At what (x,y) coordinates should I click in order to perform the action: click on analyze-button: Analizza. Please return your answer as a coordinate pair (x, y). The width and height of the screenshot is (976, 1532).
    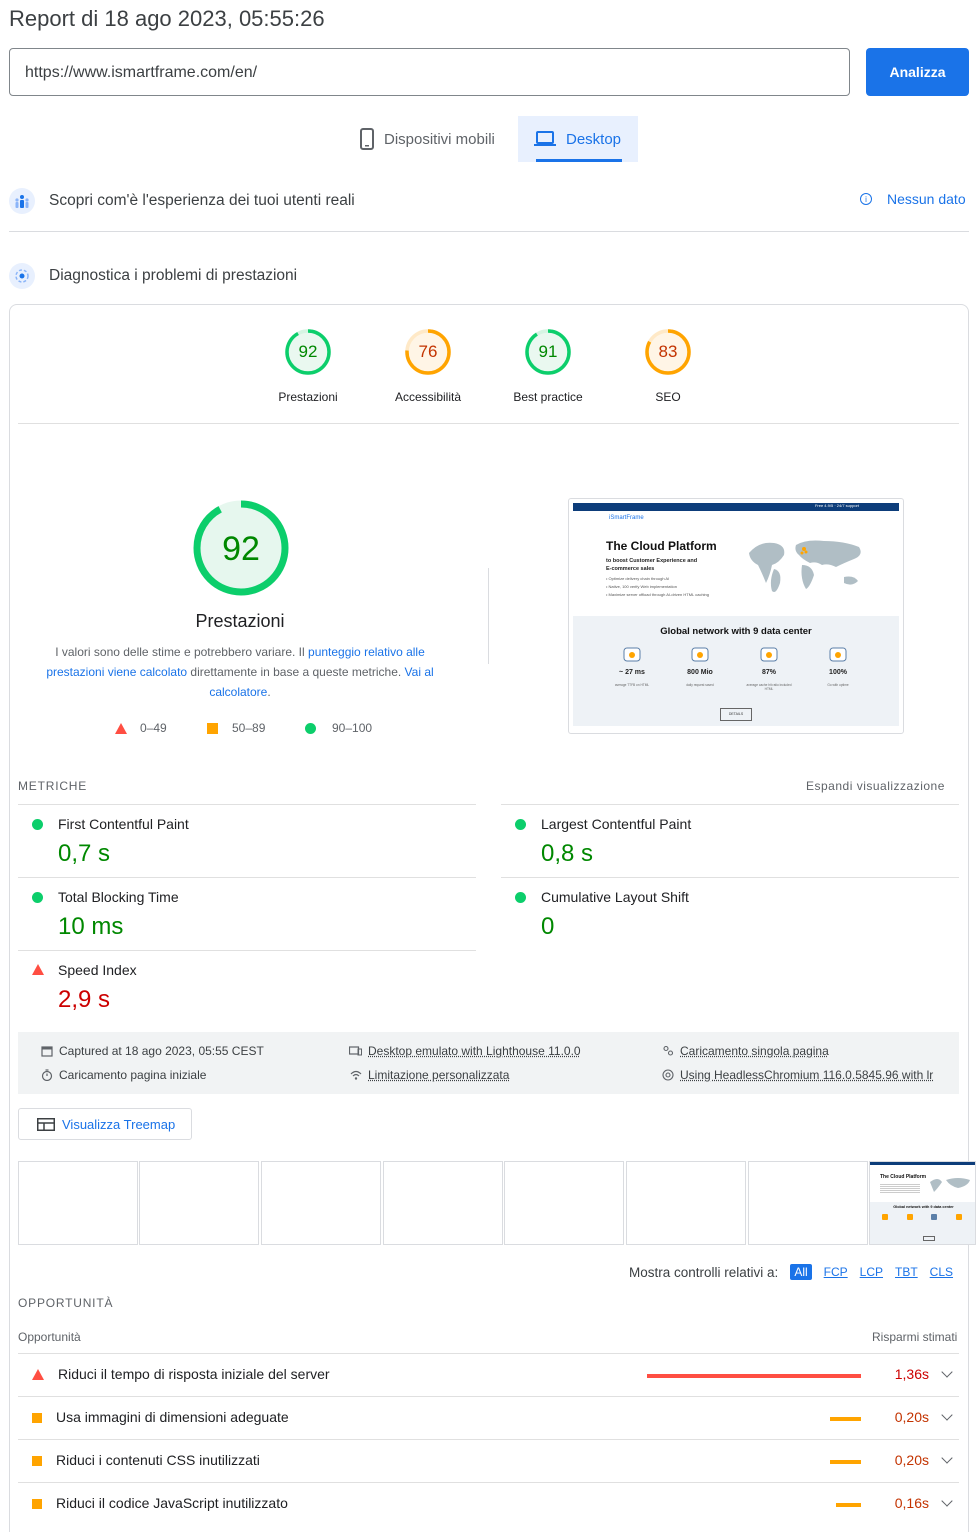
    Looking at the image, I should click on (917, 72).